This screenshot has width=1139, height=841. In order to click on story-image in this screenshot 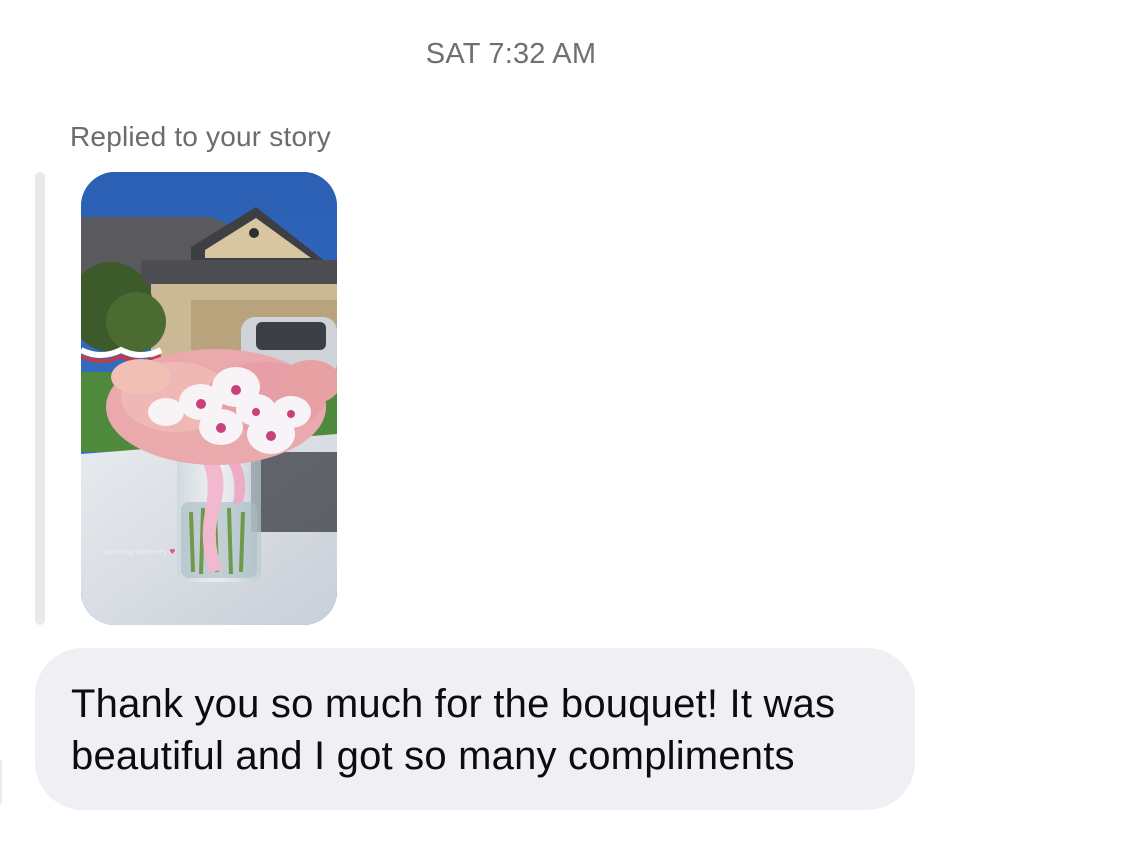, I will do `click(209, 398)`.